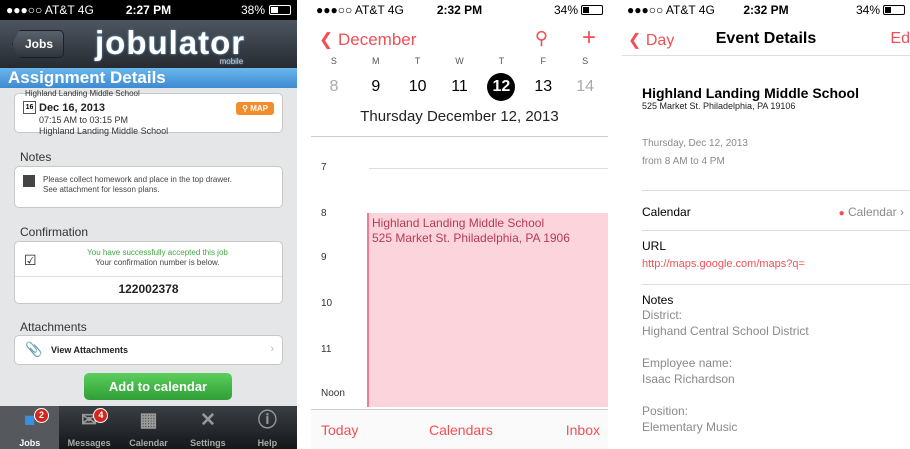  I want to click on search-icon: ⚲, so click(541, 38).